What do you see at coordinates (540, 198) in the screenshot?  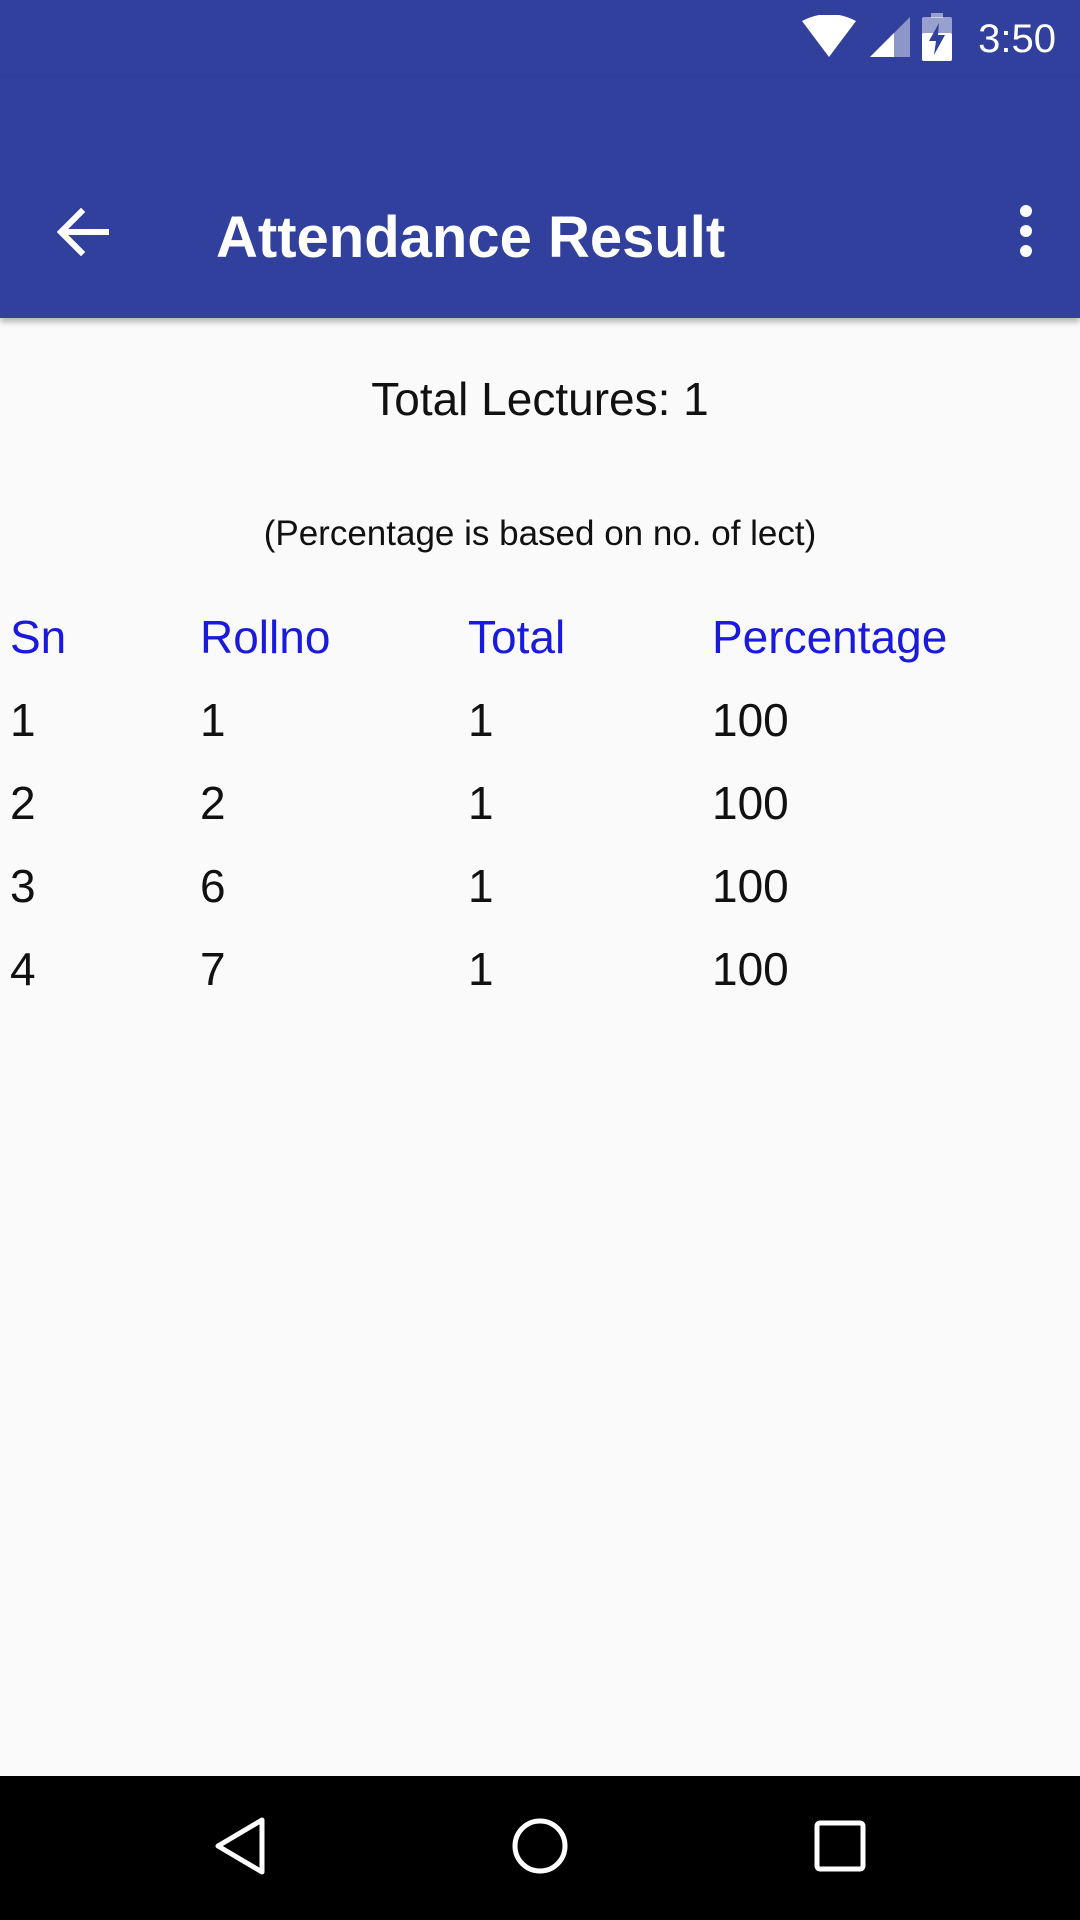 I see `app-bar: Attendance Result` at bounding box center [540, 198].